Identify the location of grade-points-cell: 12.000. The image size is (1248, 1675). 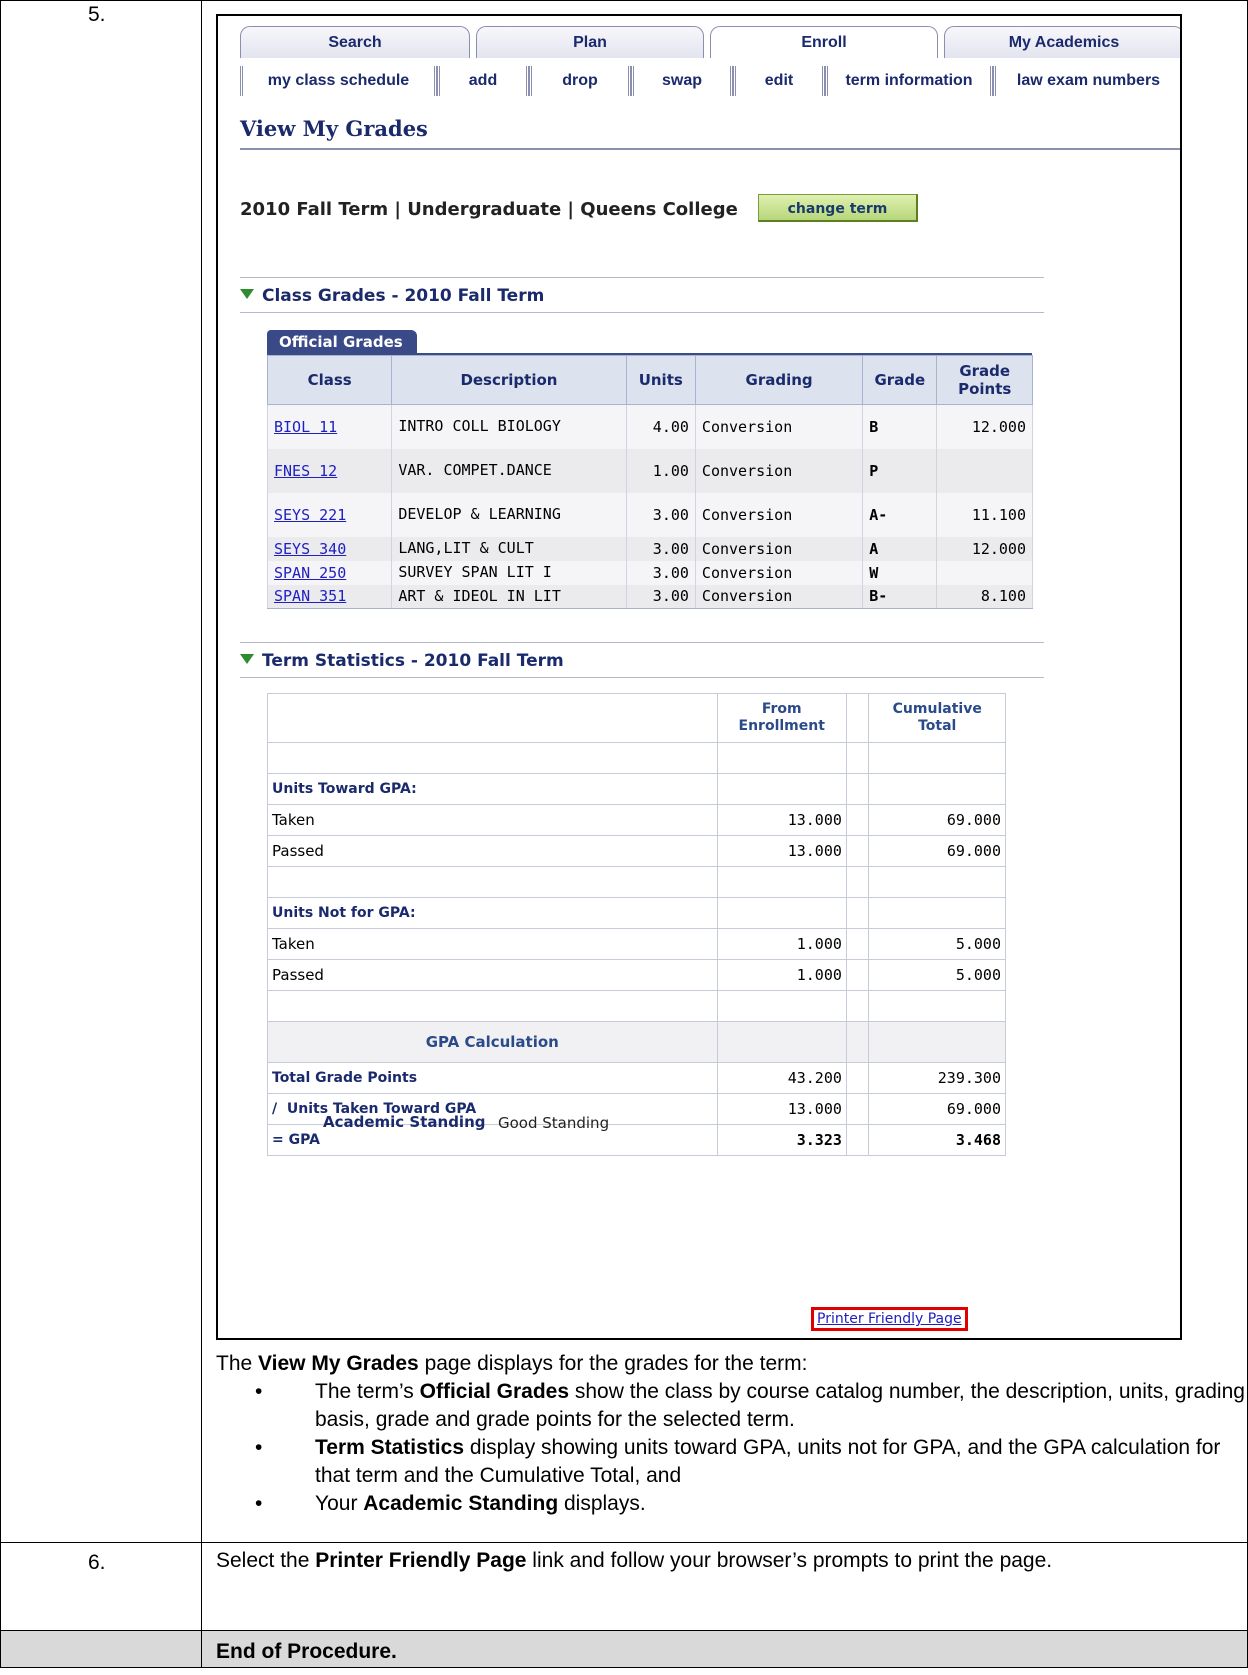
(984, 426).